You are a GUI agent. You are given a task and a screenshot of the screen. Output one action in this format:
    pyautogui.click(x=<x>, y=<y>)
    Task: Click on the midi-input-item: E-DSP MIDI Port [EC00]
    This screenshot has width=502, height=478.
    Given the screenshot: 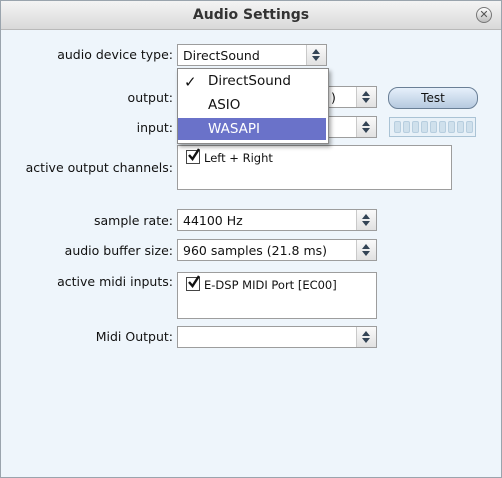 What is the action you would take?
    pyautogui.click(x=261, y=283)
    